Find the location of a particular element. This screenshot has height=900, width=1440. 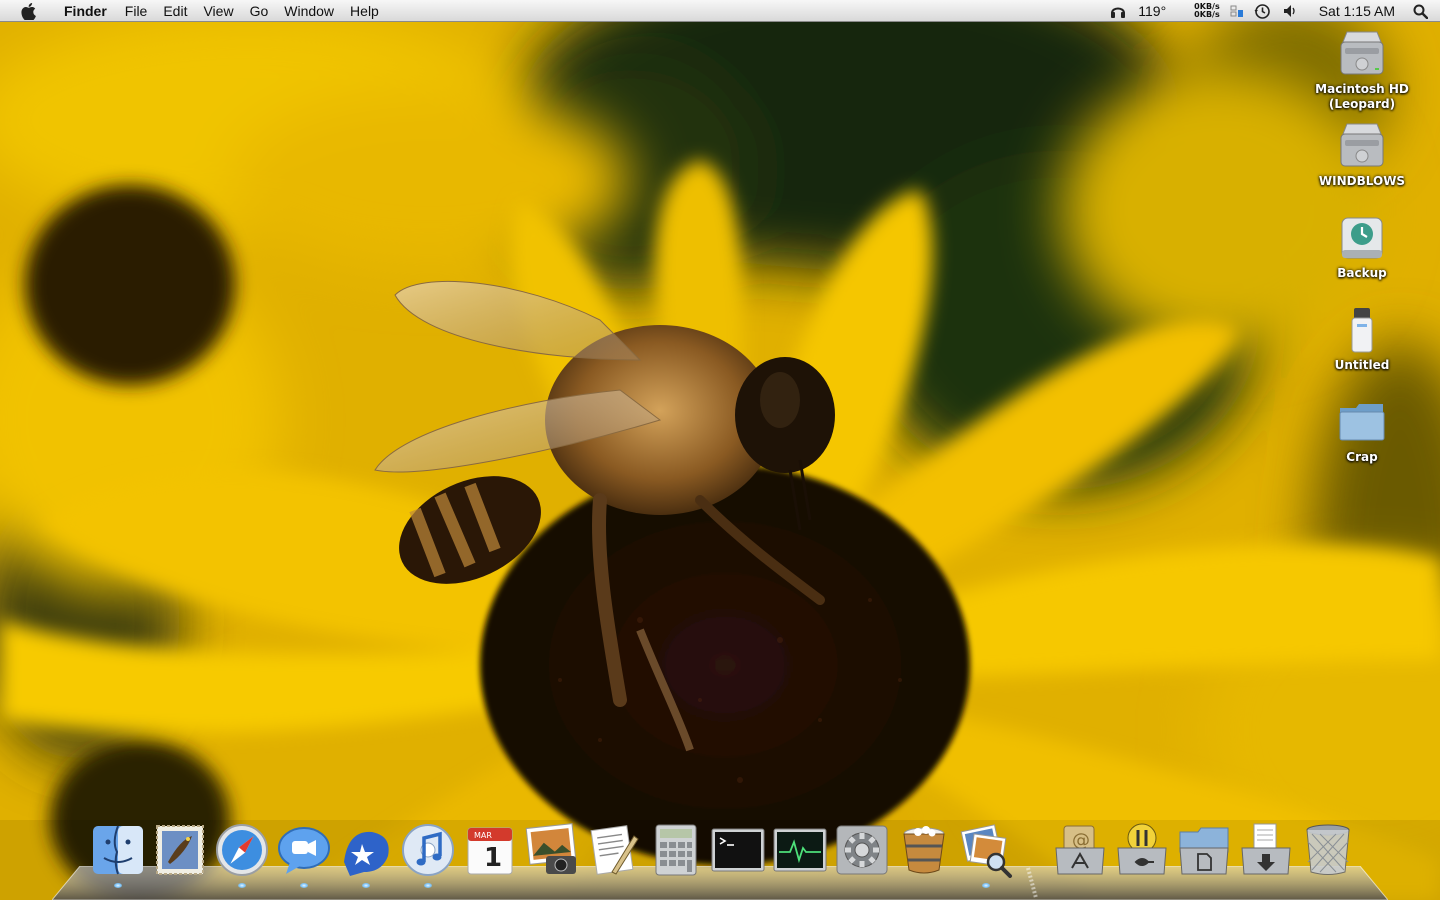

menu-help: Help is located at coordinates (364, 11).